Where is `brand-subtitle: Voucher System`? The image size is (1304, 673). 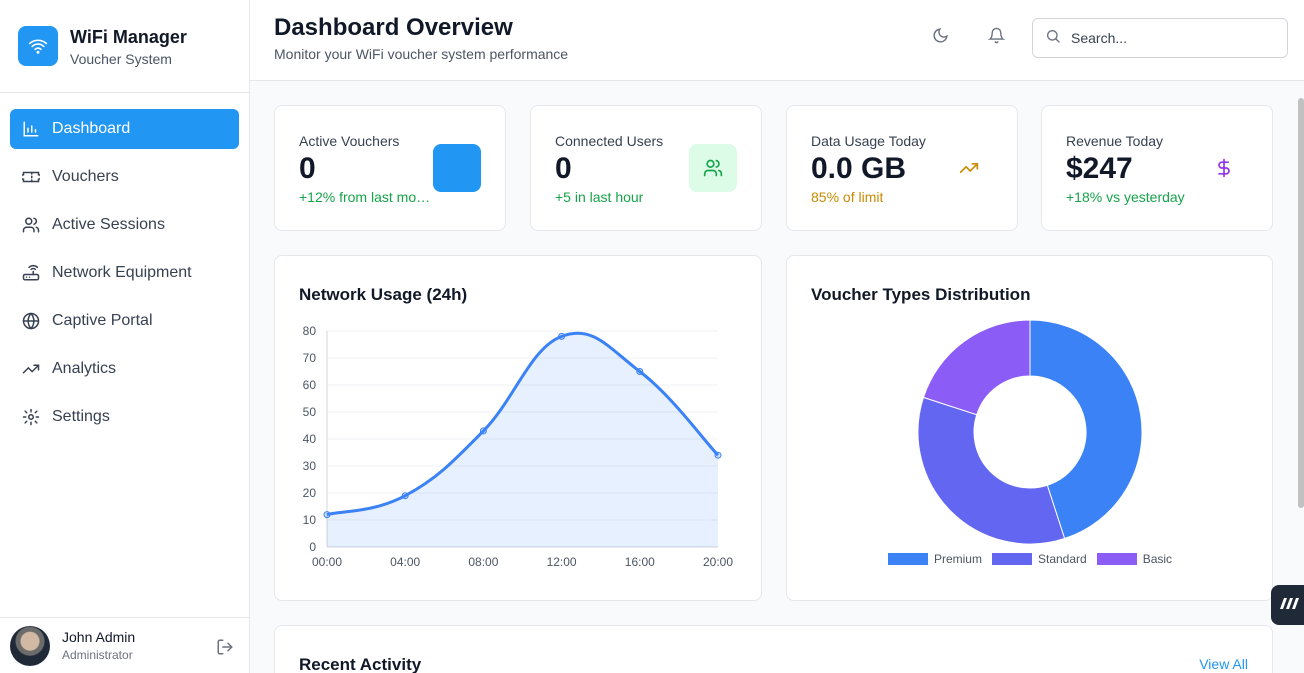 brand-subtitle: Voucher System is located at coordinates (121, 58).